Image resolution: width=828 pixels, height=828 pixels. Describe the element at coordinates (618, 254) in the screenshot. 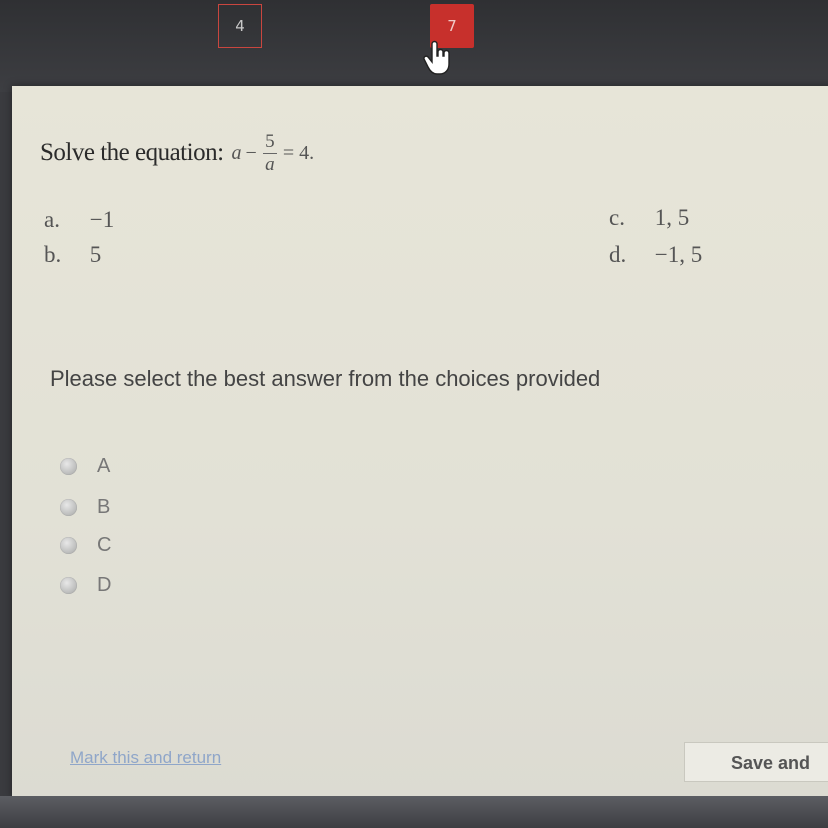

I see `choice-letter: d.` at that location.